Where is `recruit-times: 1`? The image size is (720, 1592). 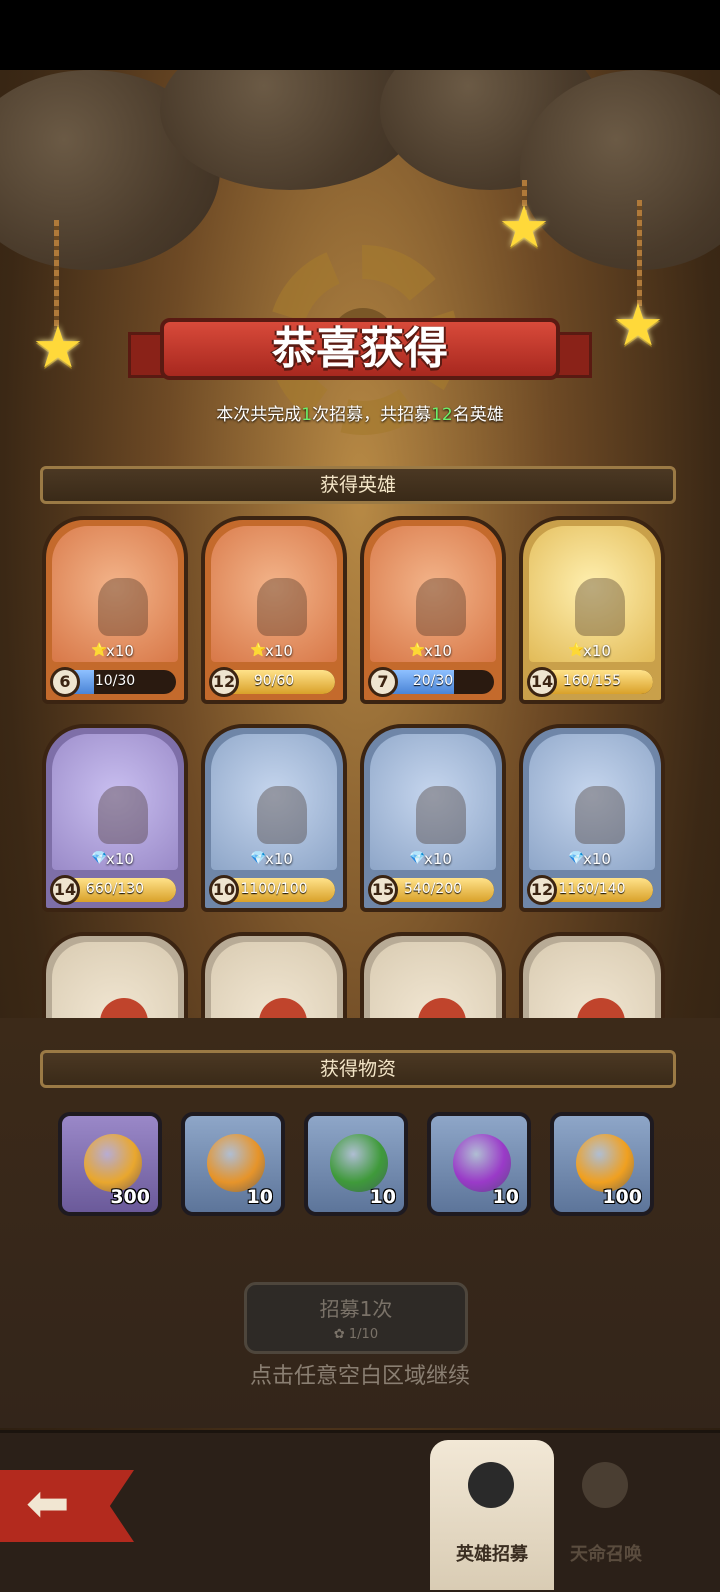 recruit-times: 1 is located at coordinates (307, 415).